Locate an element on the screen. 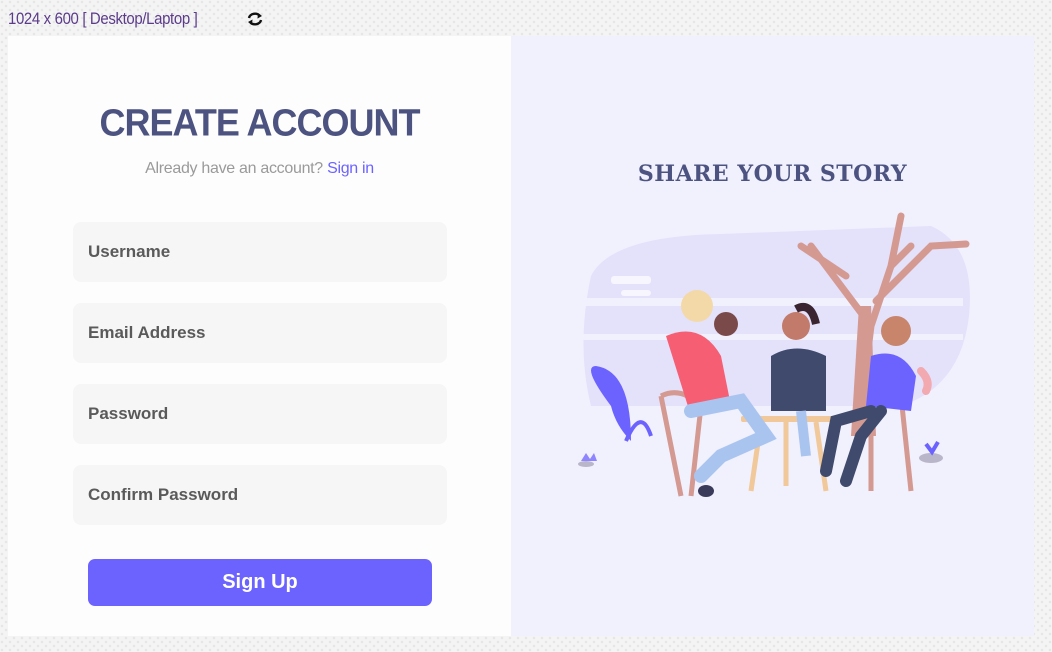  rotate-icon is located at coordinates (255, 19).